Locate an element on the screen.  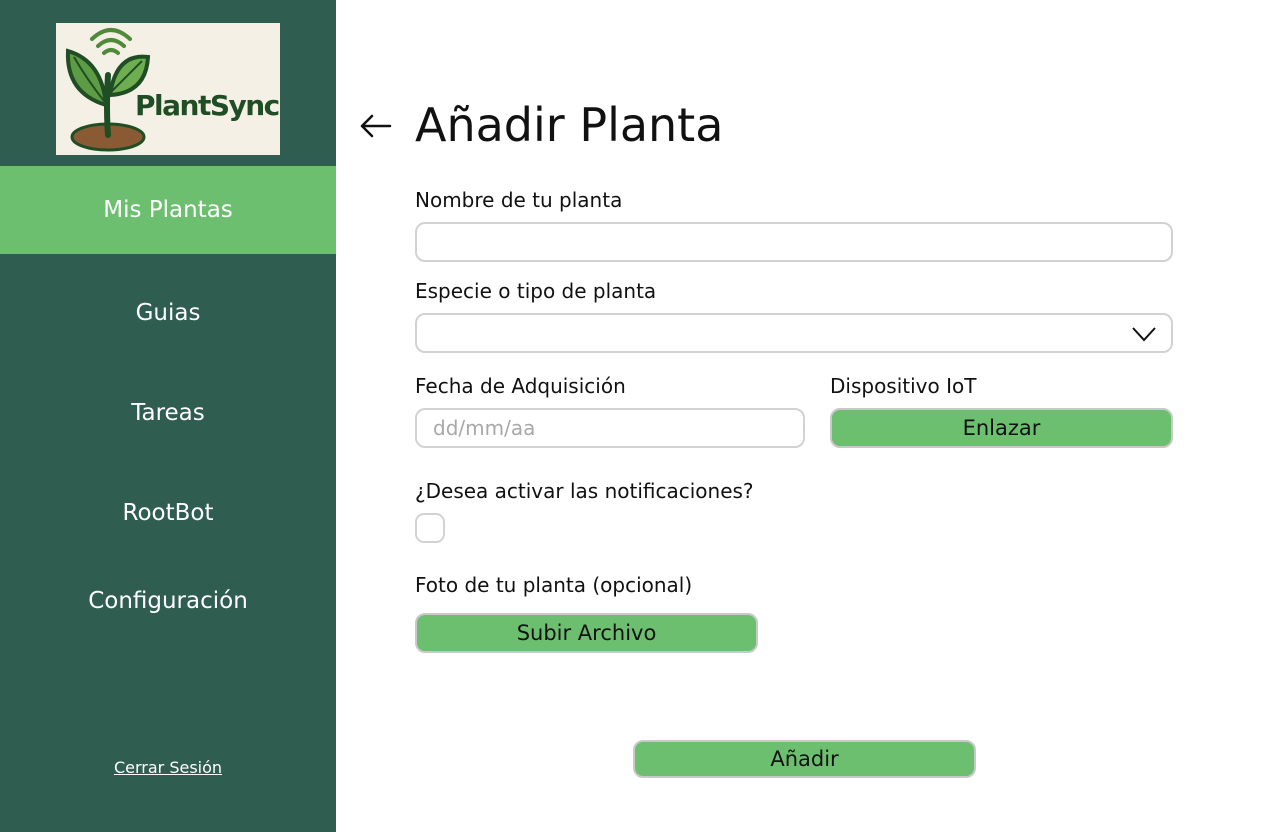
sidebar-item-label: Guias is located at coordinates (168, 313).